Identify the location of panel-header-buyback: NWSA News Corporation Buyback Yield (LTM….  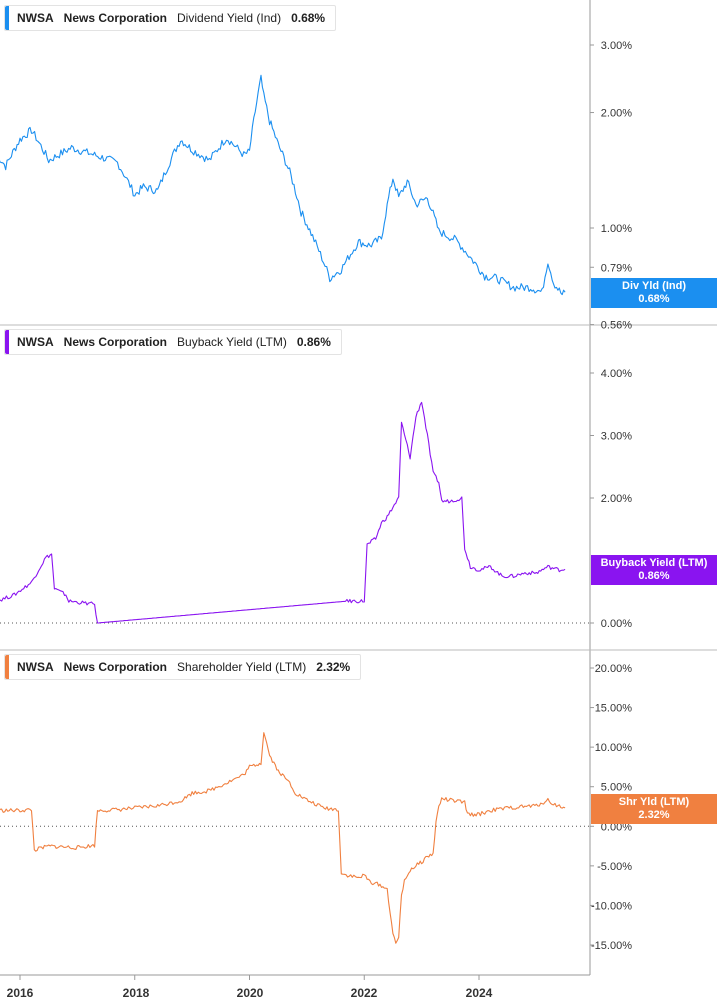
(173, 342).